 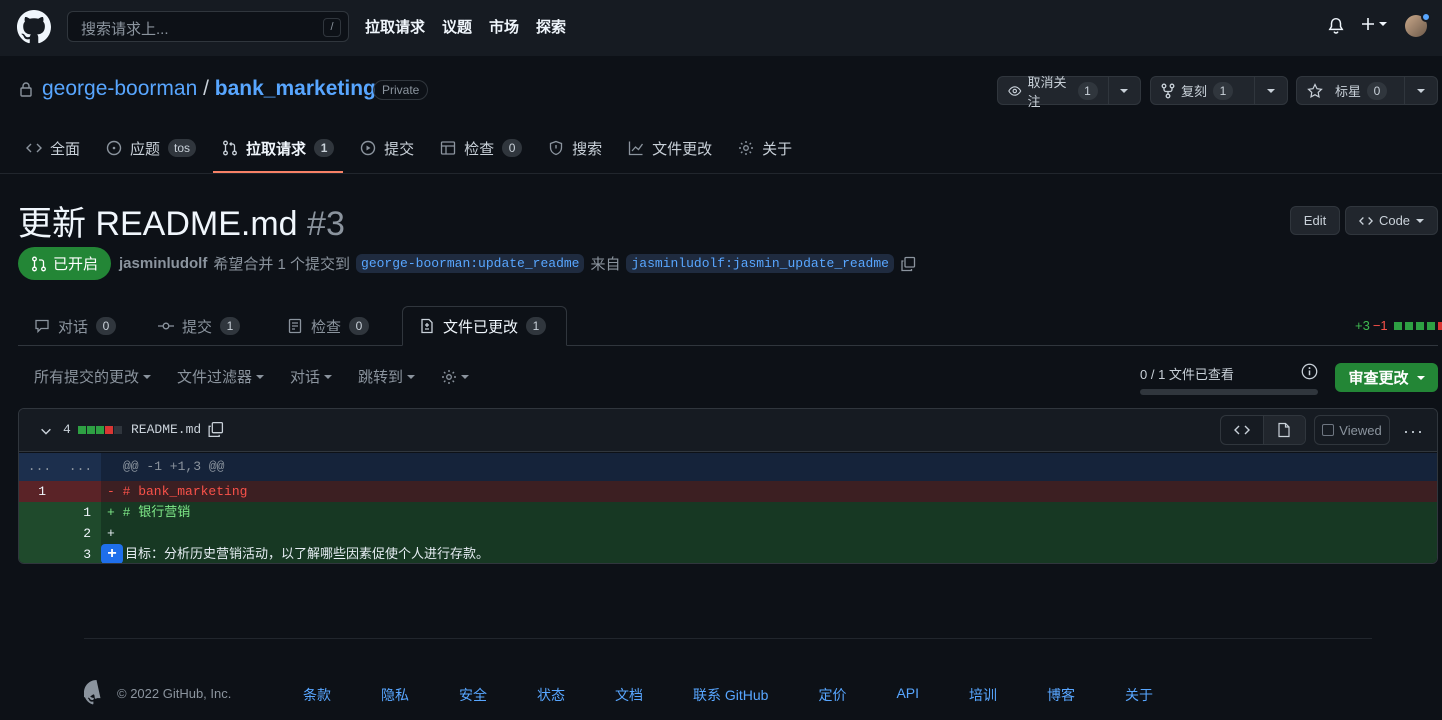 What do you see at coordinates (1283, 430) in the screenshot?
I see `rich-view-button` at bounding box center [1283, 430].